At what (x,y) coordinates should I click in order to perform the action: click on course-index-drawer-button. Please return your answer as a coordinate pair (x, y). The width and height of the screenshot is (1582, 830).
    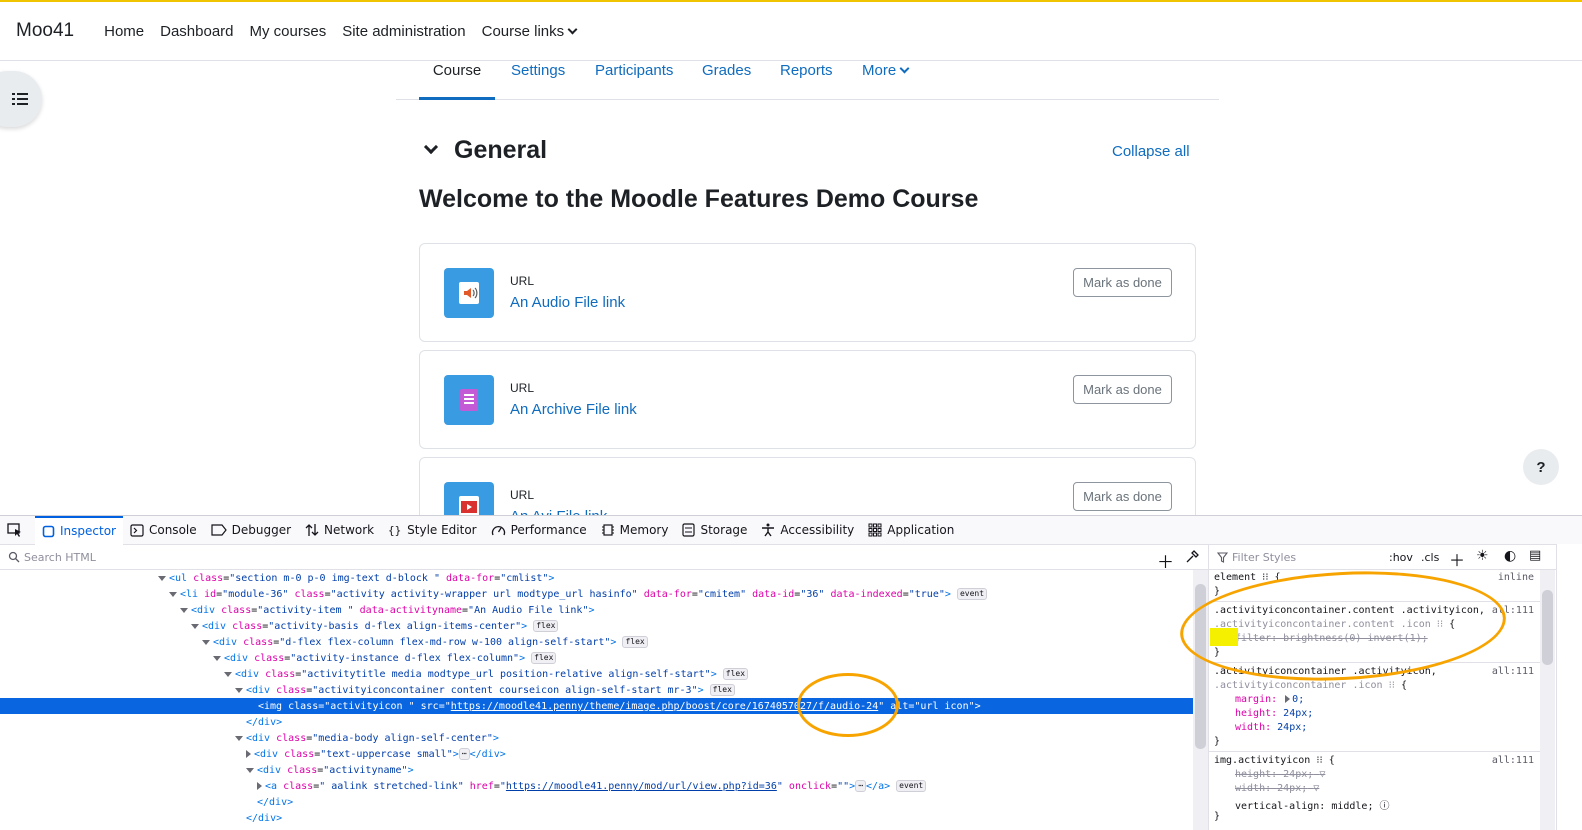
    Looking at the image, I should click on (21, 99).